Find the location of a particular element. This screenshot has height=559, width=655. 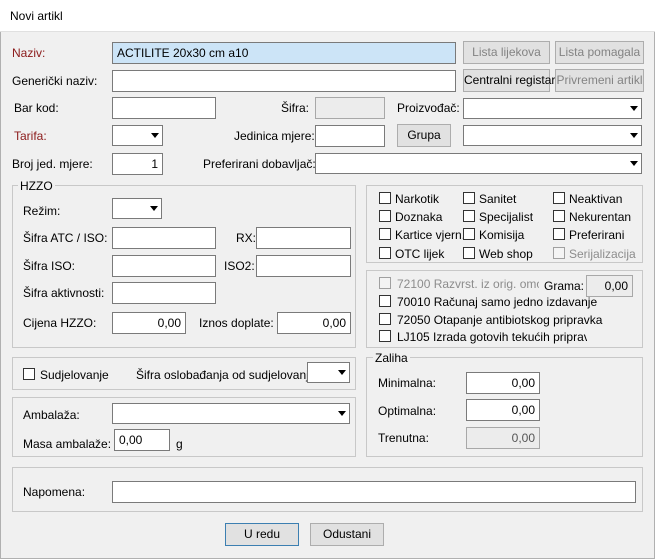

samo-jedno-label: 70010 Računaj samo jedno izdavanje is located at coordinates (497, 302).